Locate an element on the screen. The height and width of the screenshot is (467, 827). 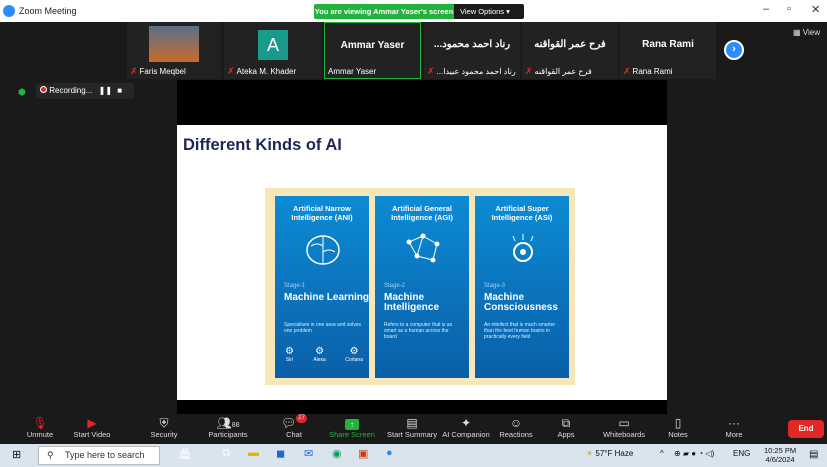
participant-tile-name: Rana Rami is located at coordinates (668, 44).